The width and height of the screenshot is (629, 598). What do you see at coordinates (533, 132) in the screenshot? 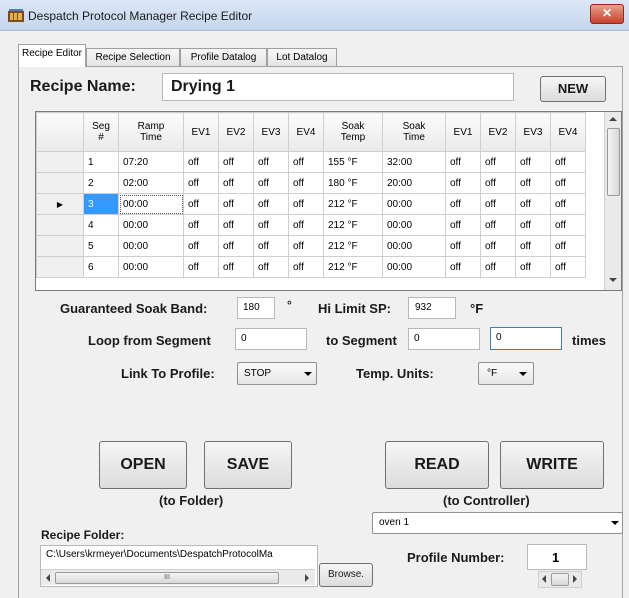
I see `col-header-ev3-soak: EV3` at bounding box center [533, 132].